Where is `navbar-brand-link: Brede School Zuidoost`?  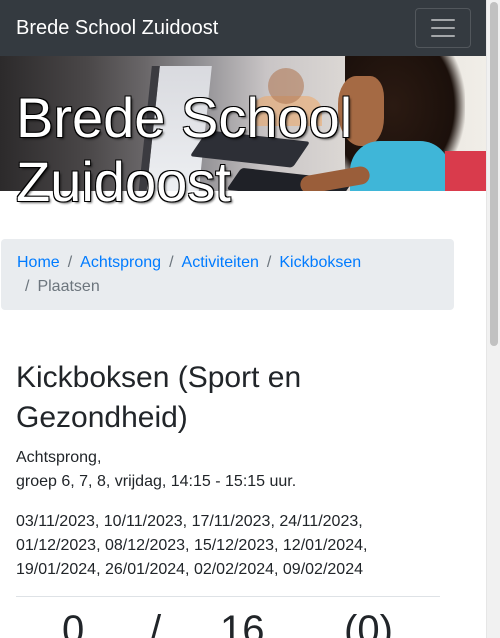 navbar-brand-link: Brede School Zuidoost is located at coordinates (117, 28).